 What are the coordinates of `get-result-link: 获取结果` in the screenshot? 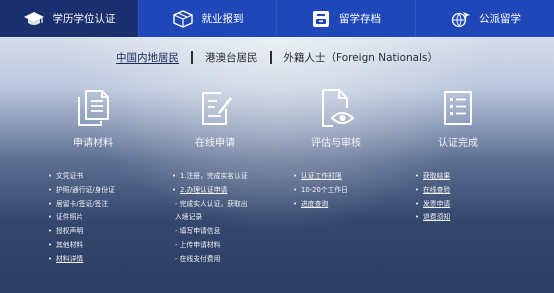 It's located at (436, 176).